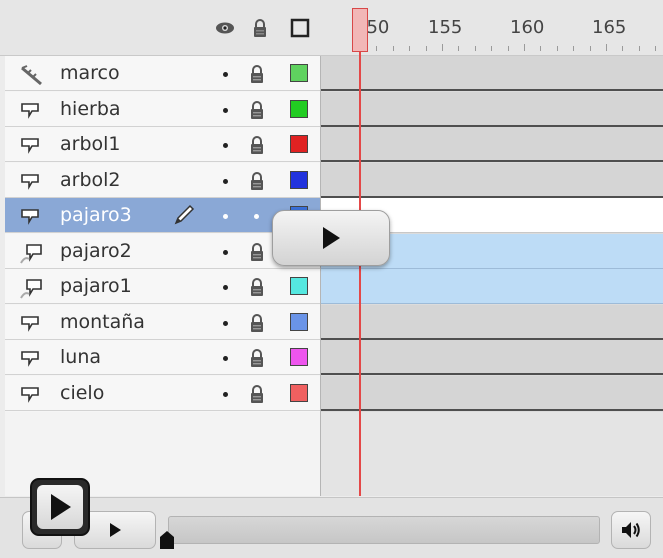 This screenshot has height=558, width=663. Describe the element at coordinates (492, 73) in the screenshot. I see `frame-row-marco` at that location.